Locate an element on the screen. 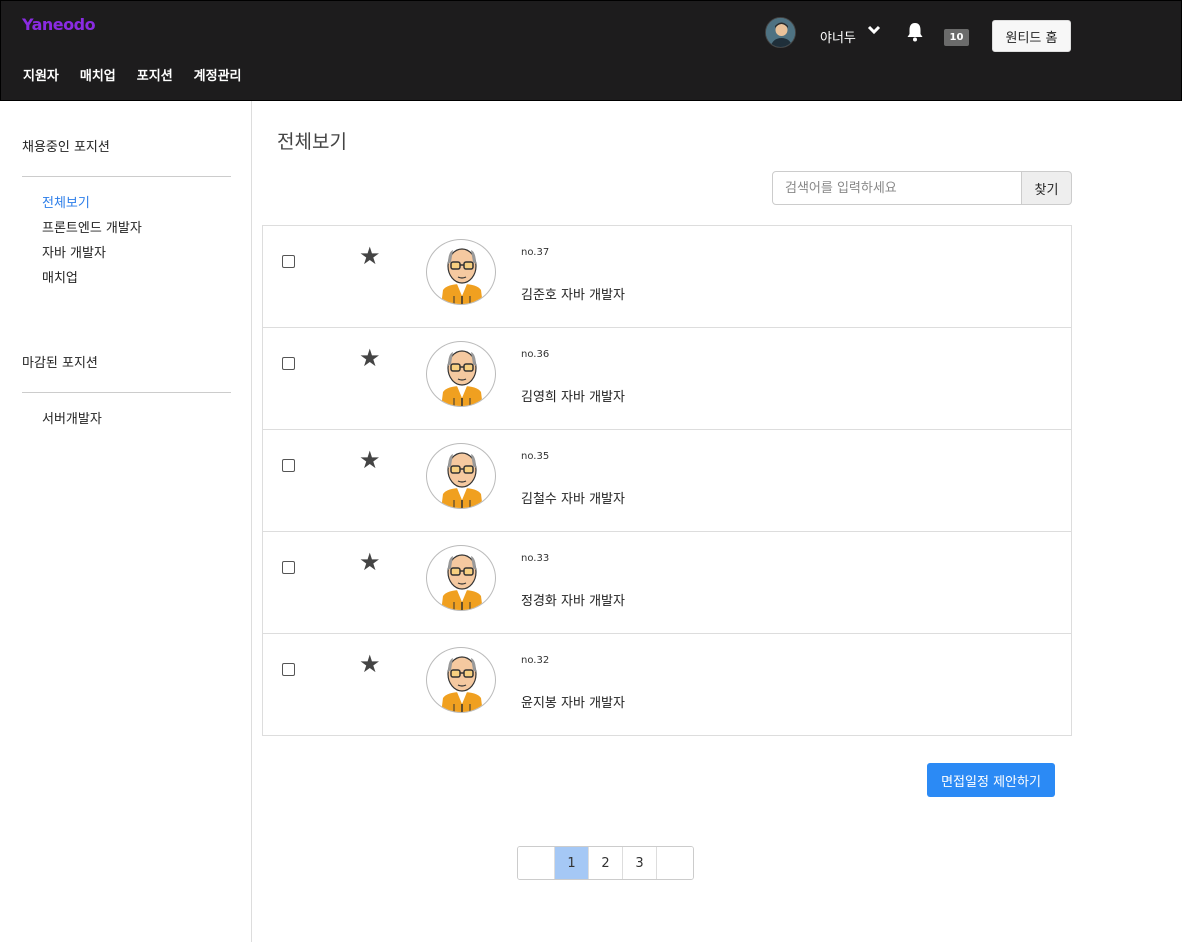 The height and width of the screenshot is (942, 1182). pagination: 1 2 3 is located at coordinates (605, 863).